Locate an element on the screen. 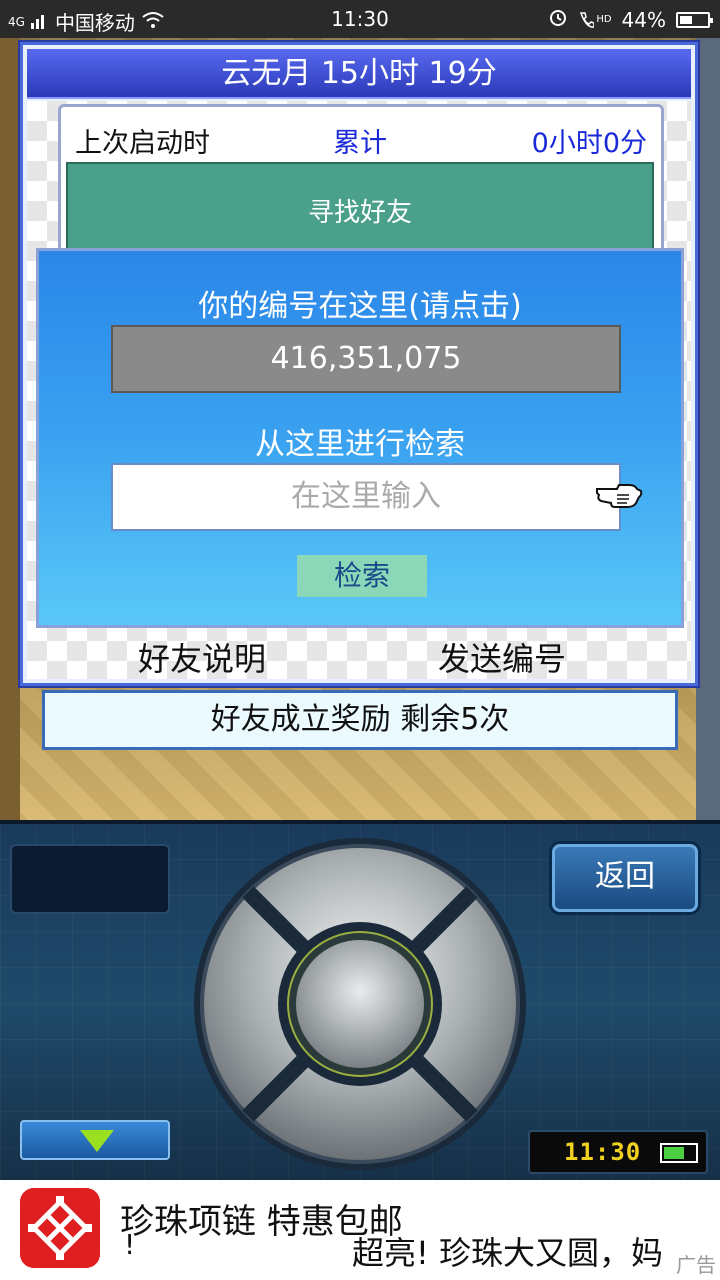 Image resolution: width=720 pixels, height=1280 pixels. app-logo-icon is located at coordinates (60, 1228).